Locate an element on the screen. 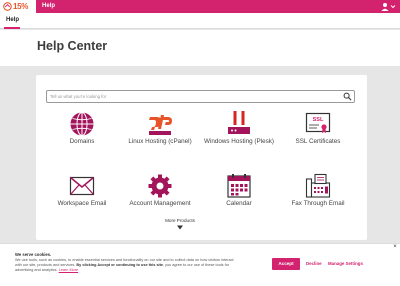 This screenshot has height=286, width=400. decline-button: Decline is located at coordinates (314, 264).